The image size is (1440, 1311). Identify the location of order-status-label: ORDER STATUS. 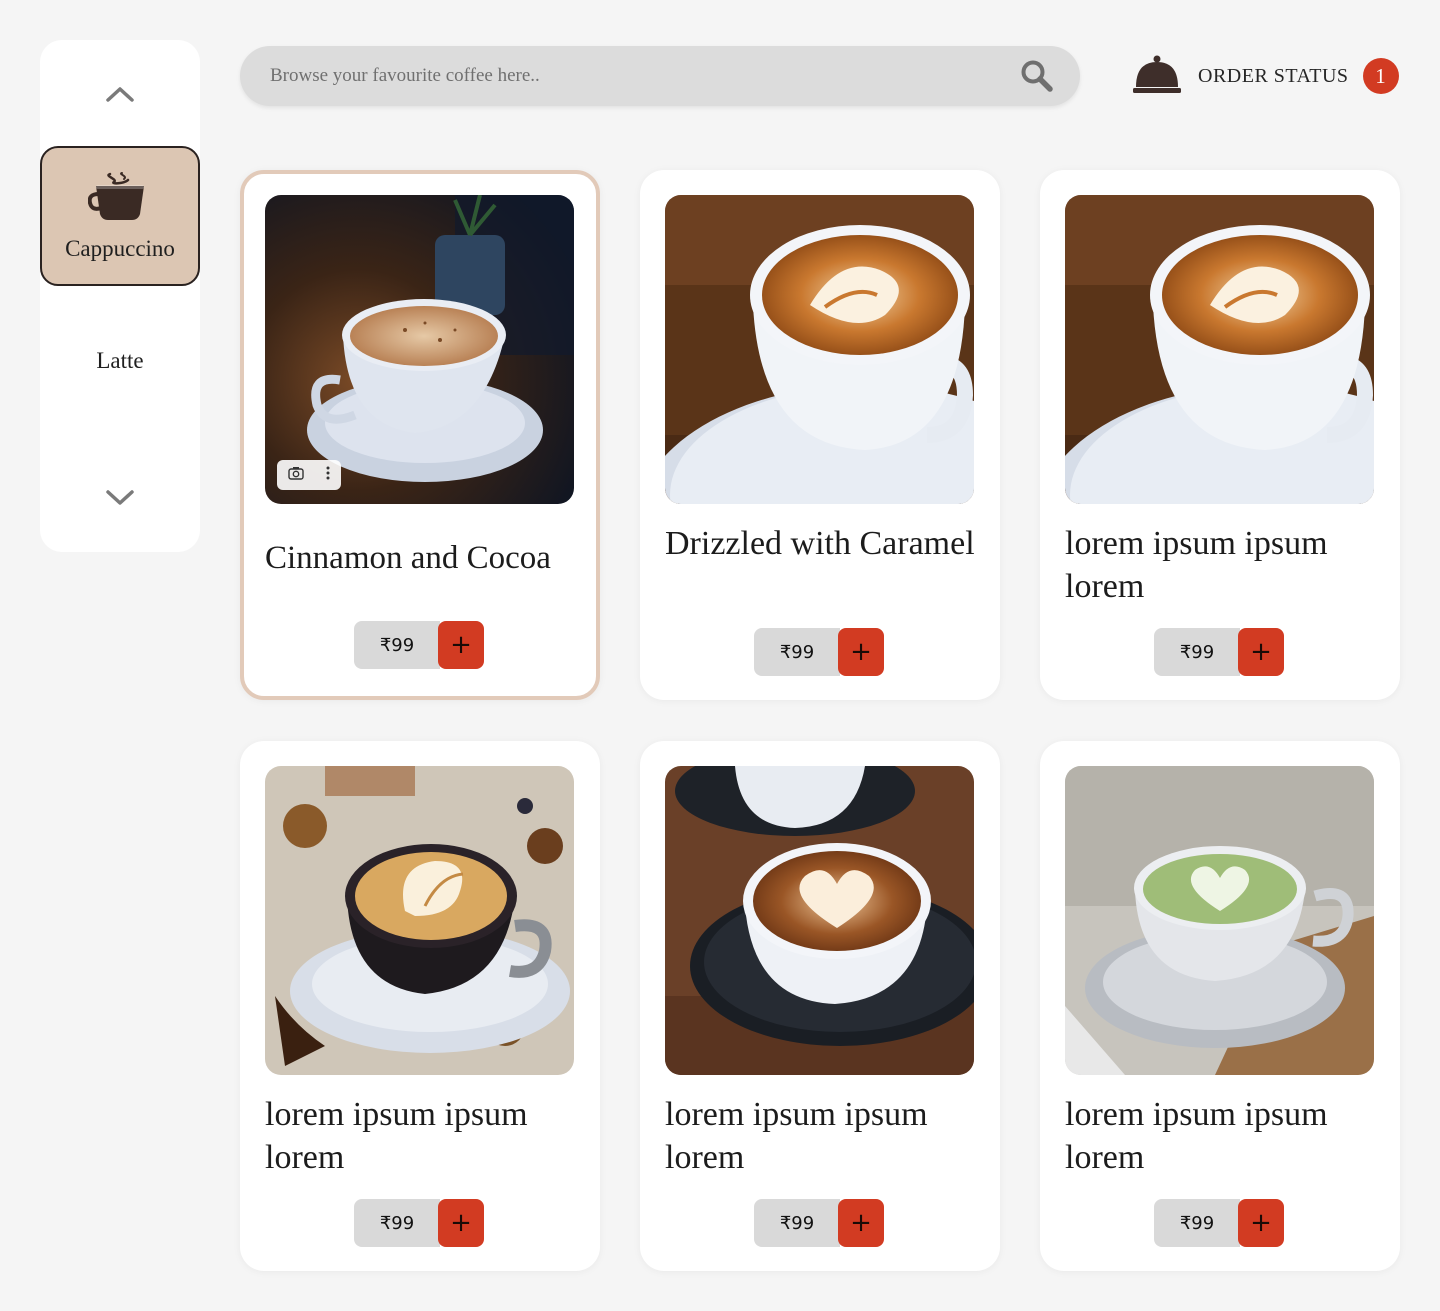
(1273, 75).